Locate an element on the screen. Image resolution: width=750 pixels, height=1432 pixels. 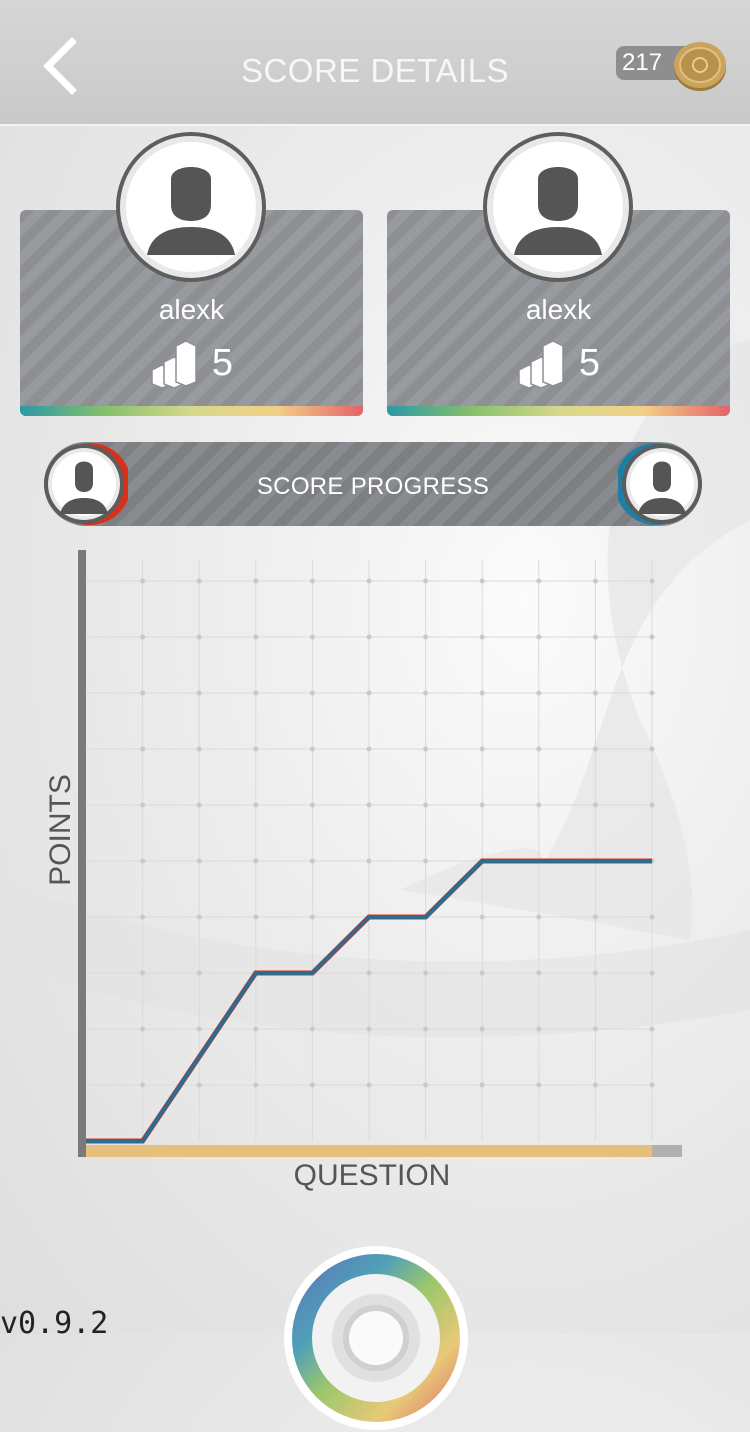
progress-player-2-avatar is located at coordinates (660, 484).